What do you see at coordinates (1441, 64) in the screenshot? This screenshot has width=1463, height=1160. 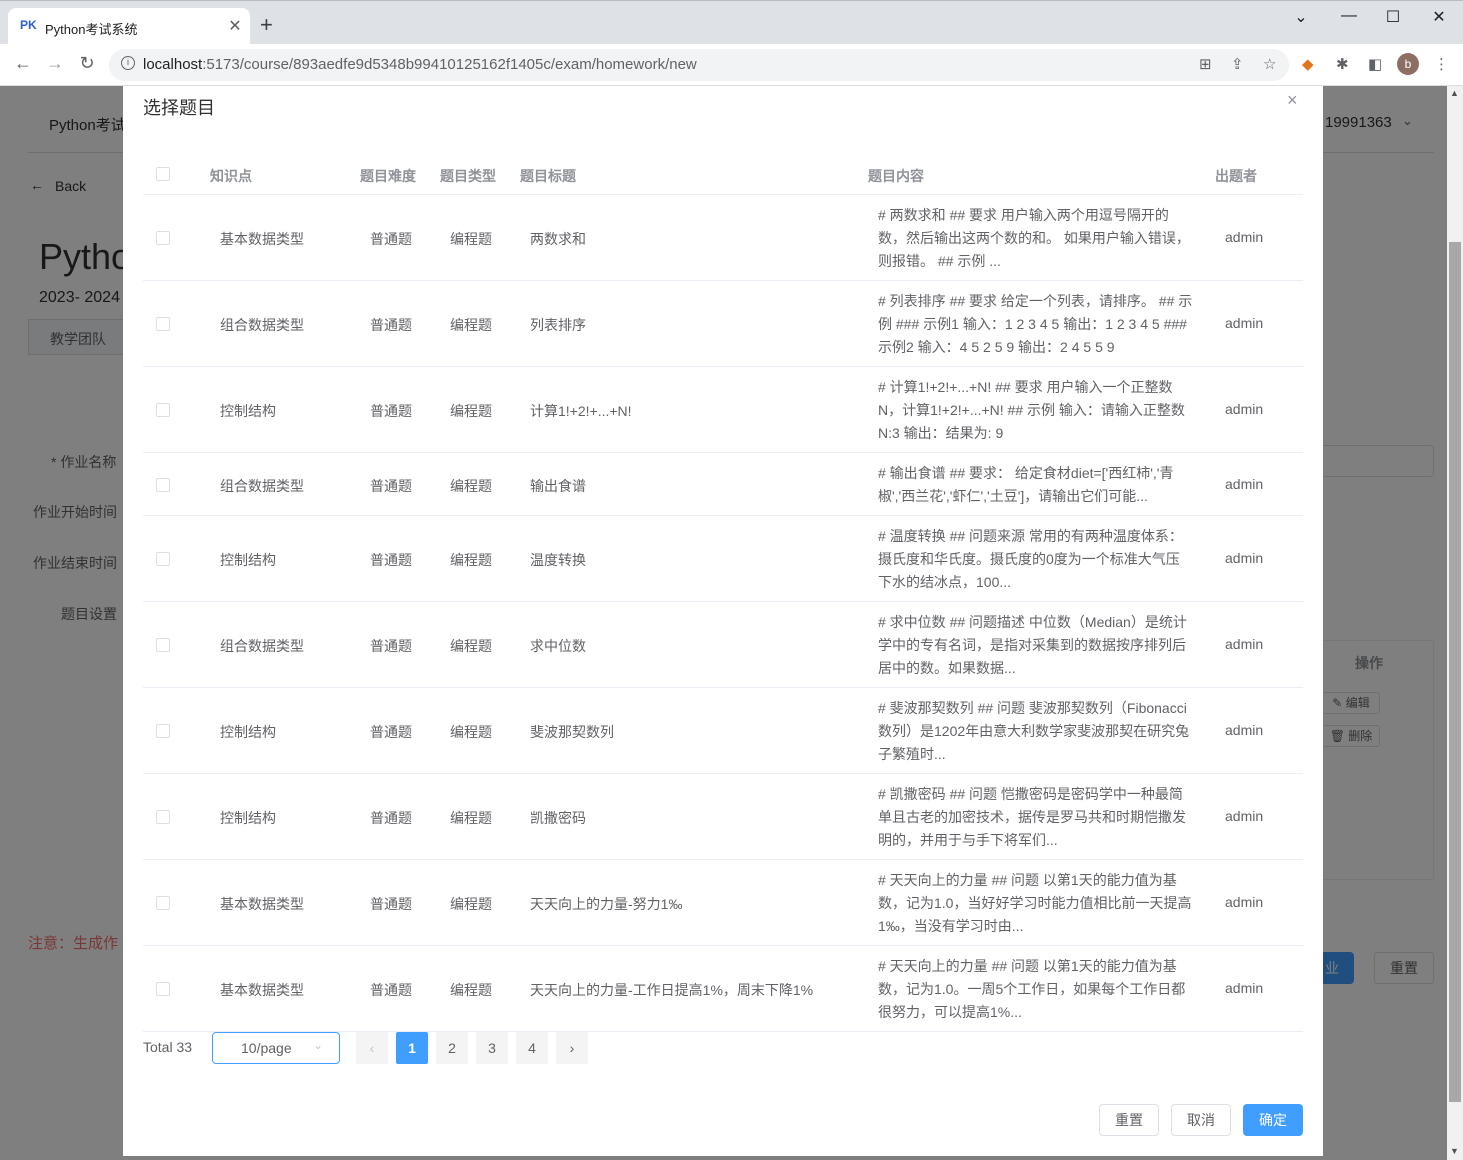 I see `more-menu-icon: ⋮` at bounding box center [1441, 64].